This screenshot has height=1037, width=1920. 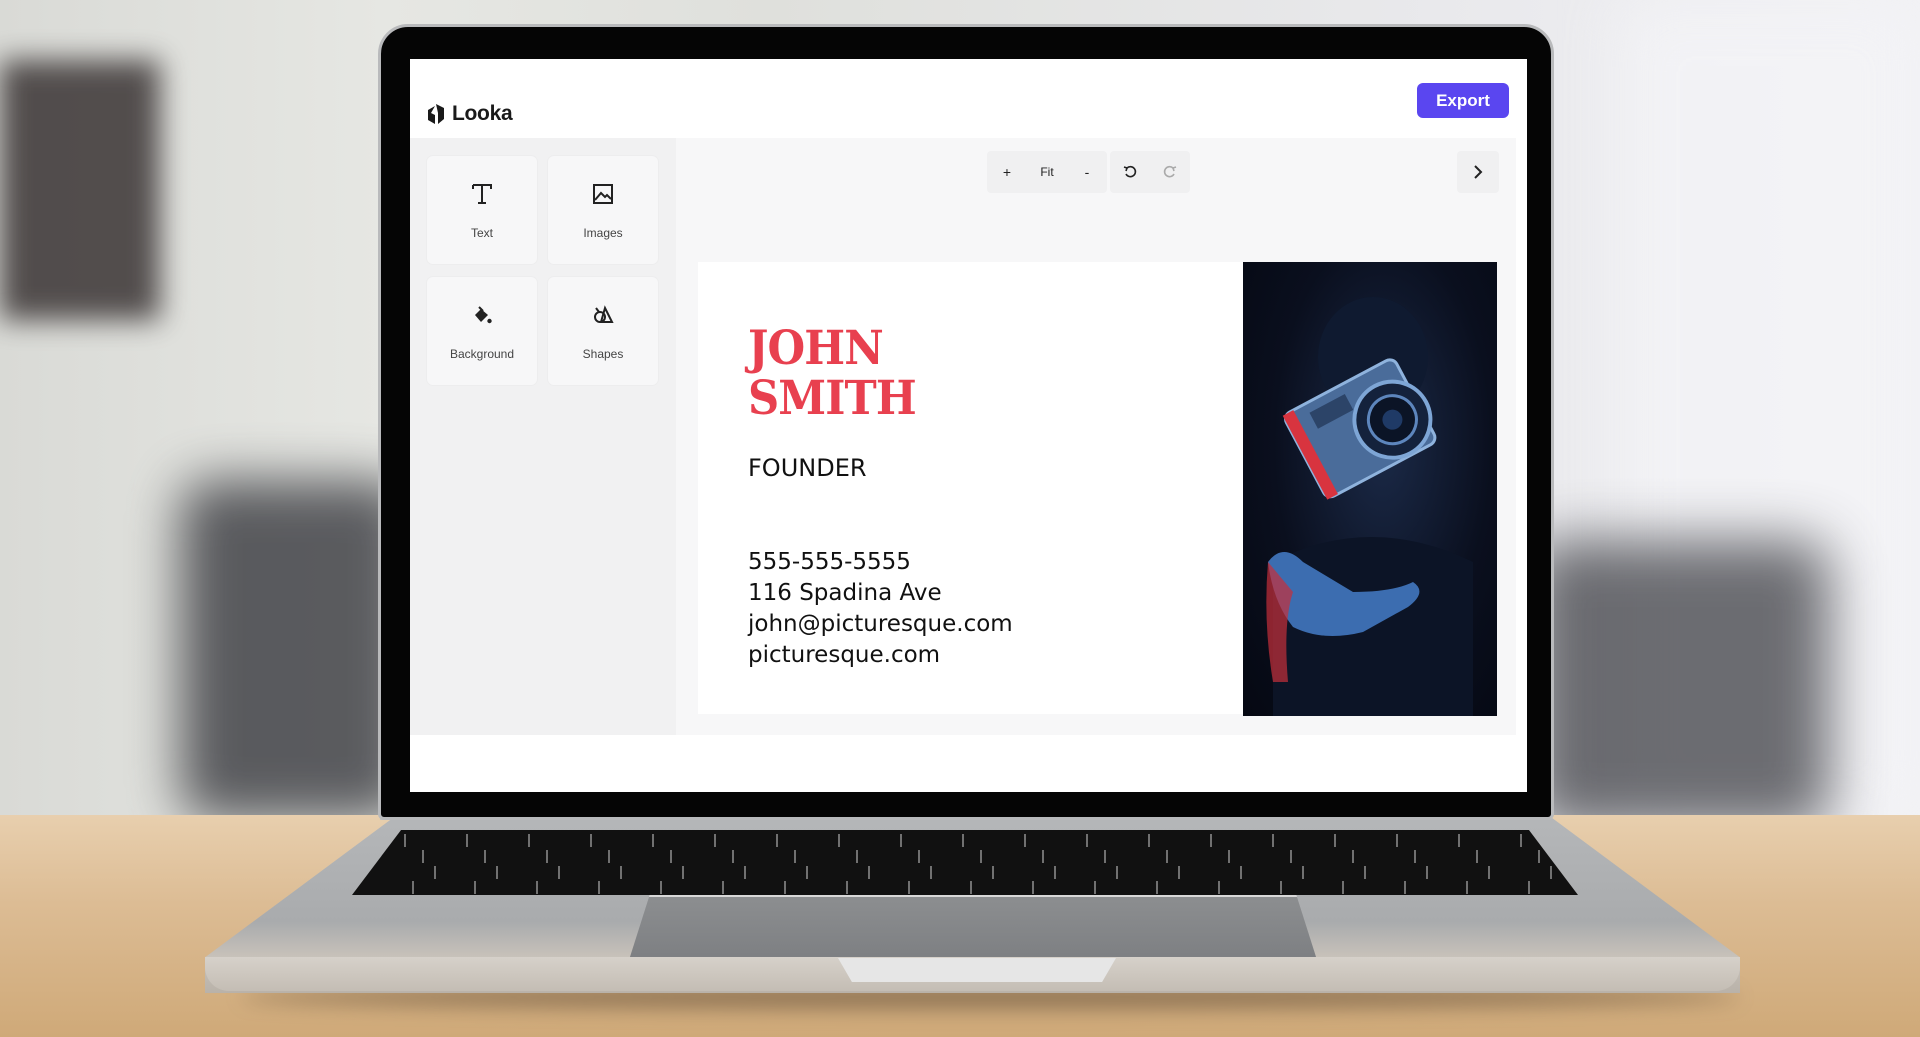 What do you see at coordinates (543, 436) in the screenshot?
I see `tools-sidebar: Text Images Background Shapes` at bounding box center [543, 436].